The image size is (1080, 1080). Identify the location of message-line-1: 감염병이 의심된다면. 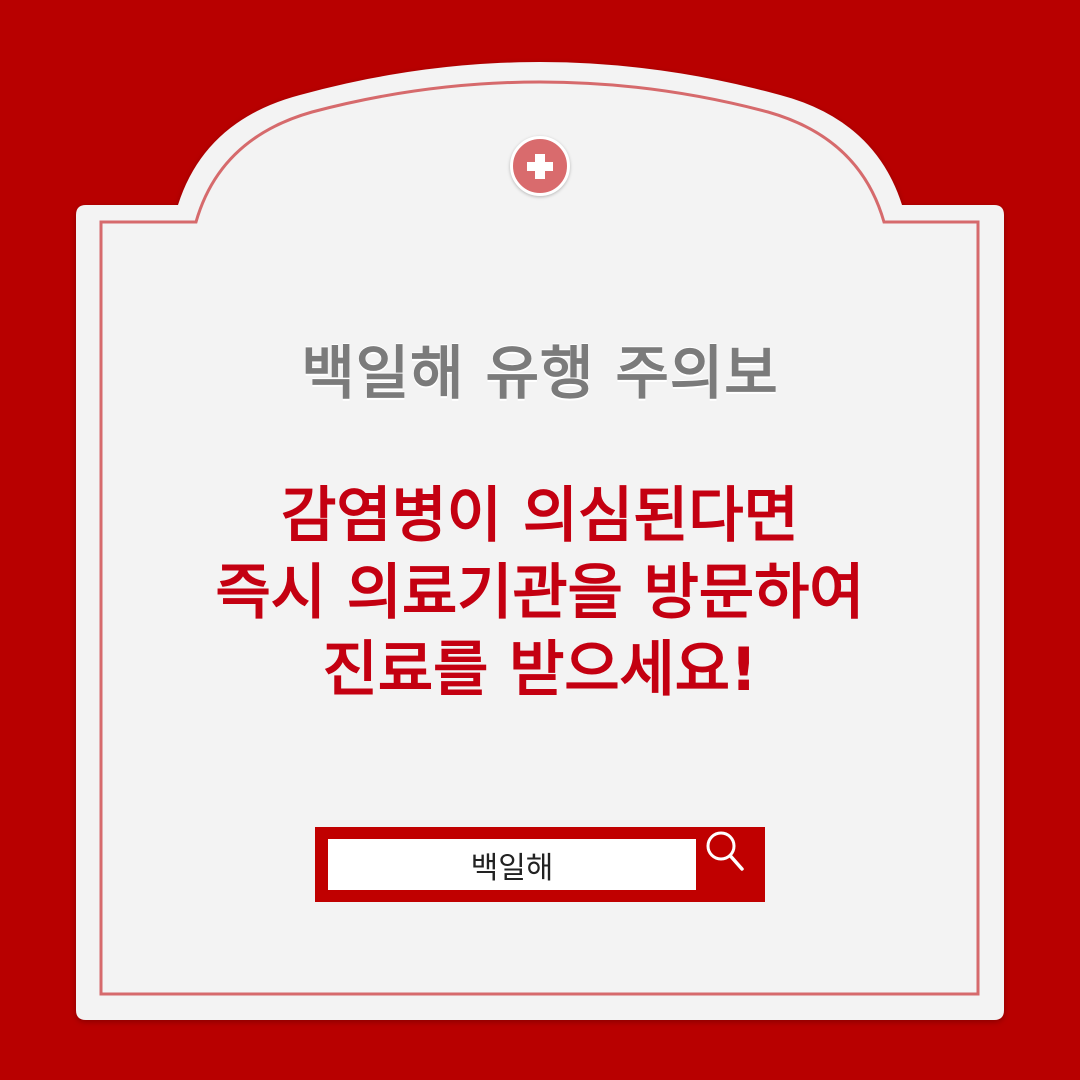
(540, 516).